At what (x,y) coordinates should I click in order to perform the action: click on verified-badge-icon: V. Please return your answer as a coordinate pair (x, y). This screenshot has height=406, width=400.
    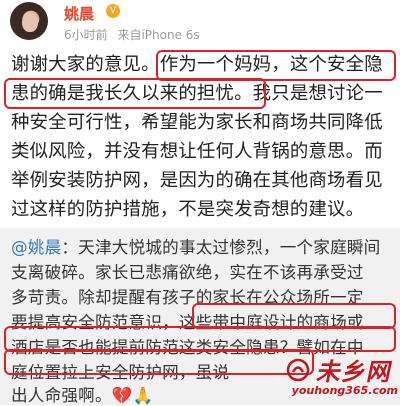
    Looking at the image, I should click on (113, 11).